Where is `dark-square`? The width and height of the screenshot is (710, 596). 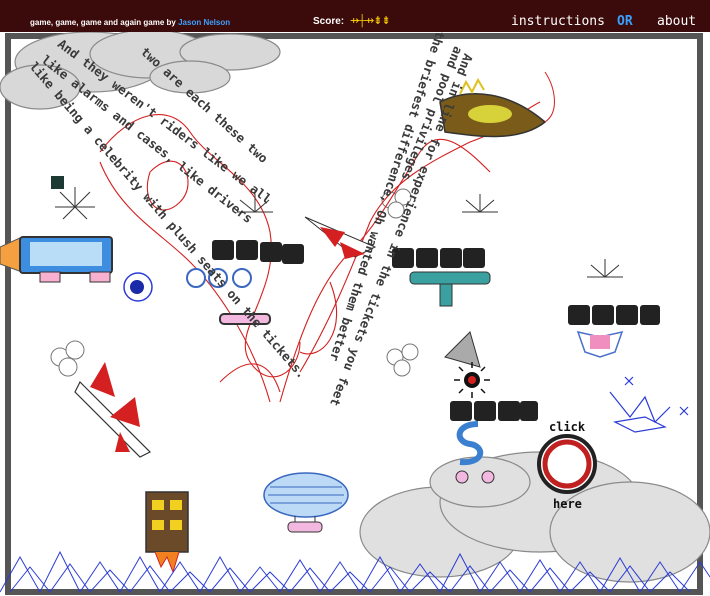
dark-square is located at coordinates (57, 182).